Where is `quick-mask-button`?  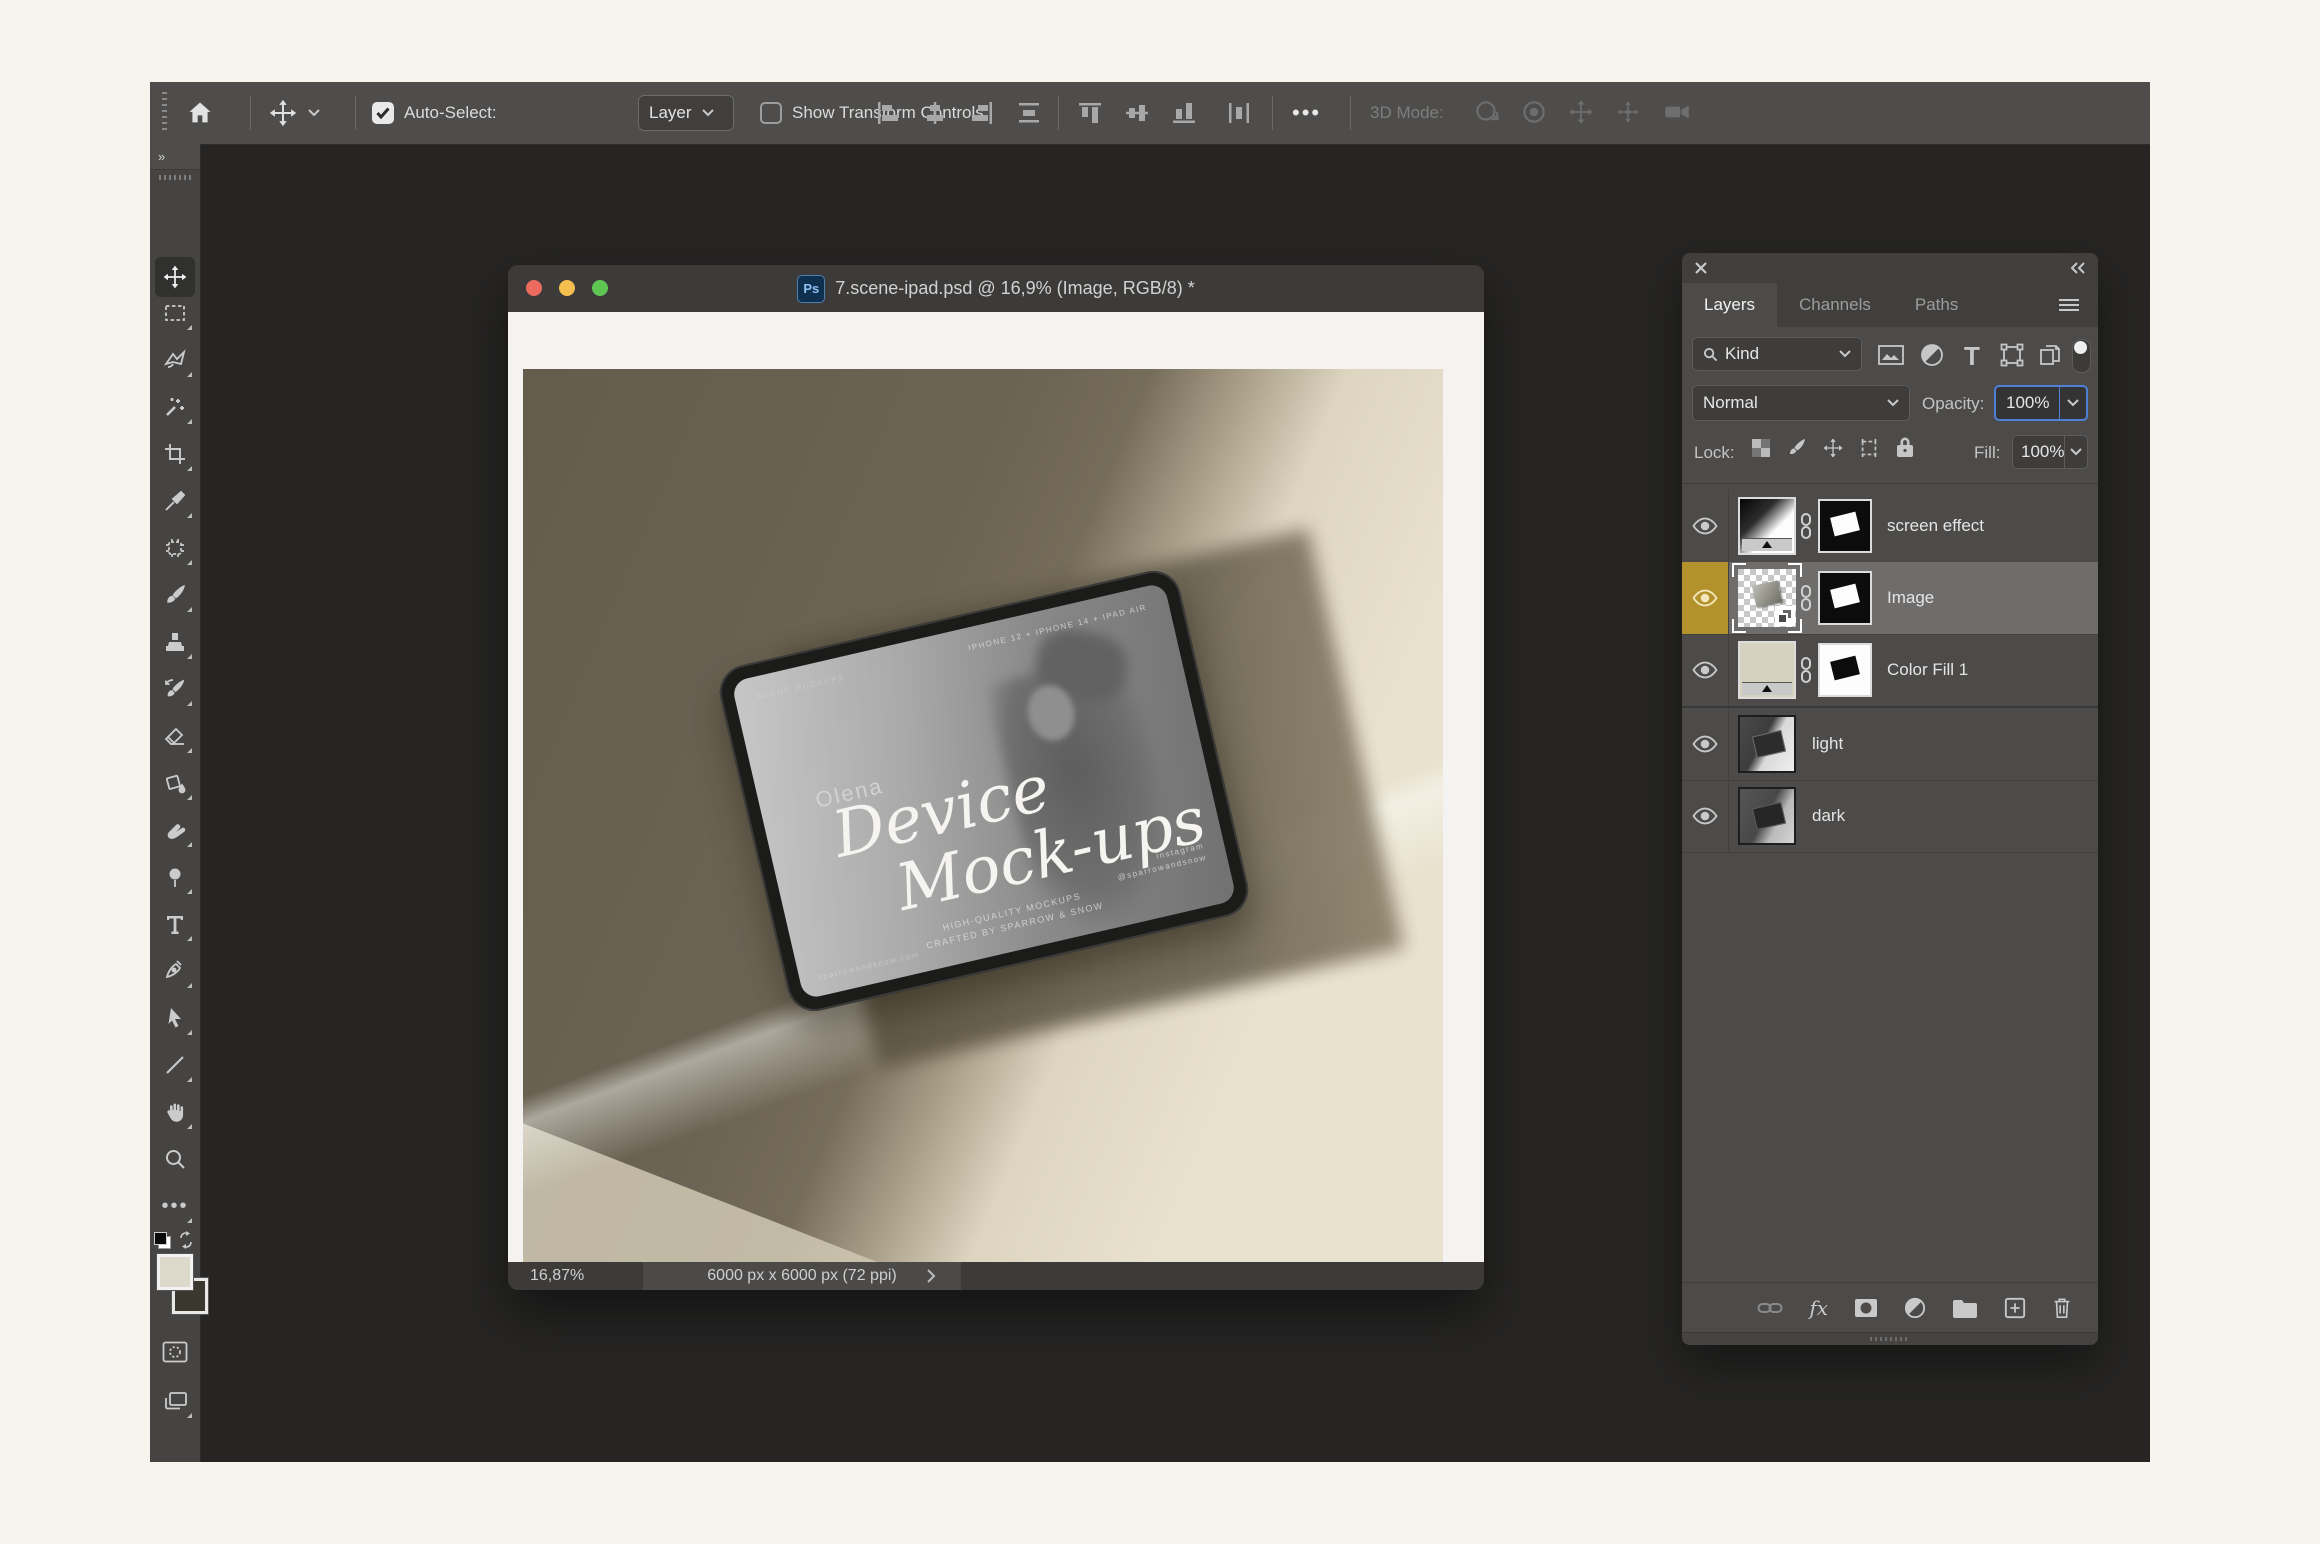
quick-mask-button is located at coordinates (175, 1352).